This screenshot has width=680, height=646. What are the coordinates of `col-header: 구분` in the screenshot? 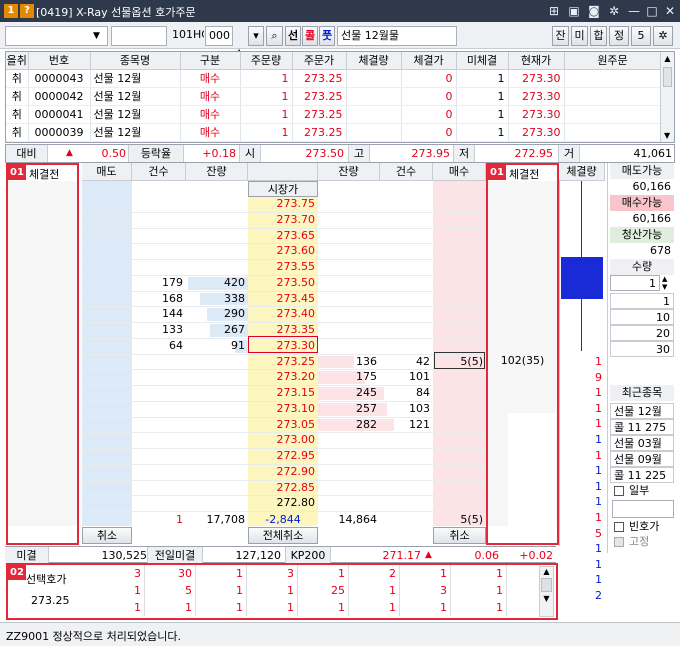 It's located at (210, 61).